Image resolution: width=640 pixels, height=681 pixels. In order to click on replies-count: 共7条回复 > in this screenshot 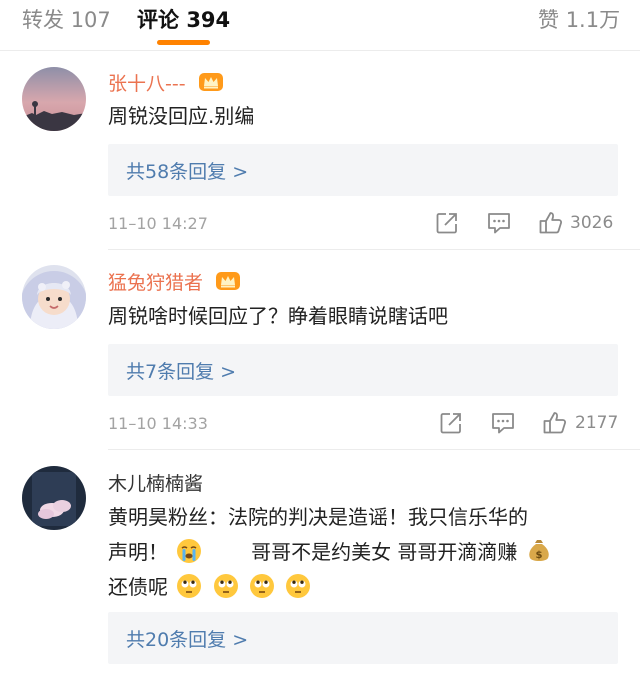, I will do `click(181, 372)`.